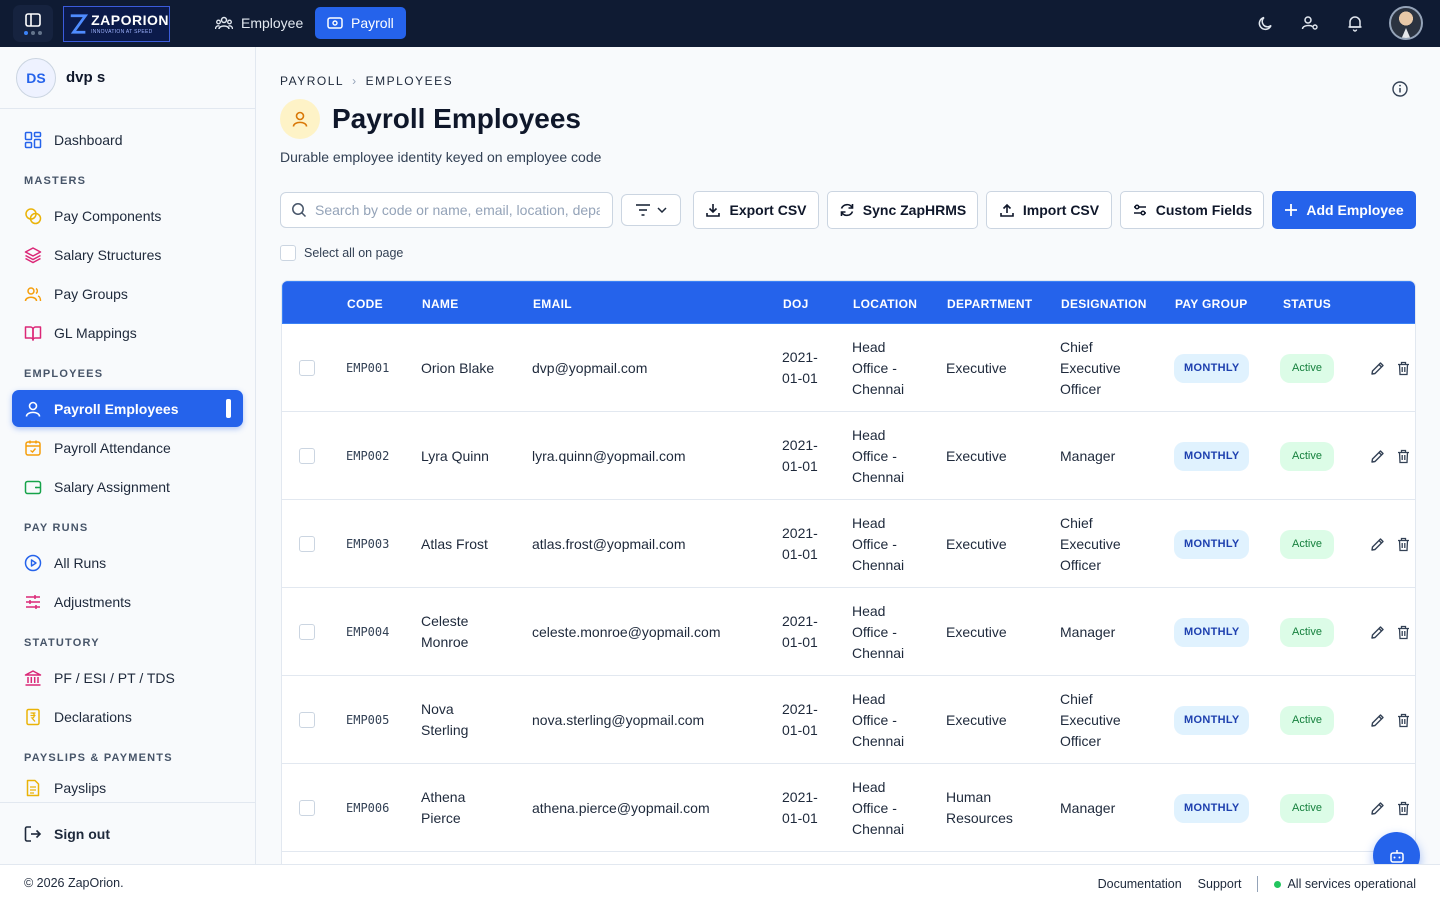 This screenshot has width=1440, height=900. I want to click on sync-zaphrms-button: Sync ZapHRMS, so click(902, 210).